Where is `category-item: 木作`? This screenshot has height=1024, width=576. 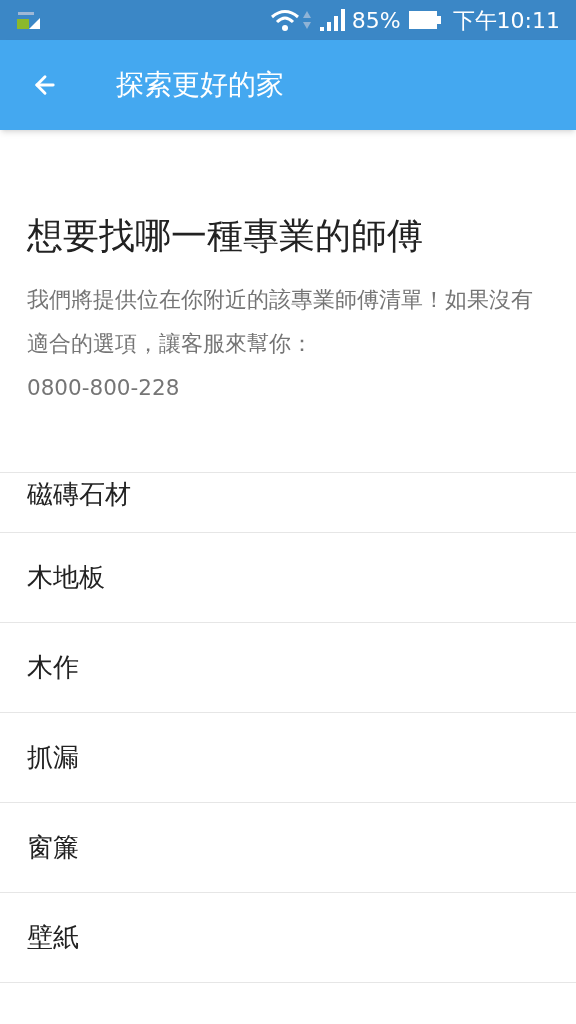
category-item: 木作 is located at coordinates (288, 668).